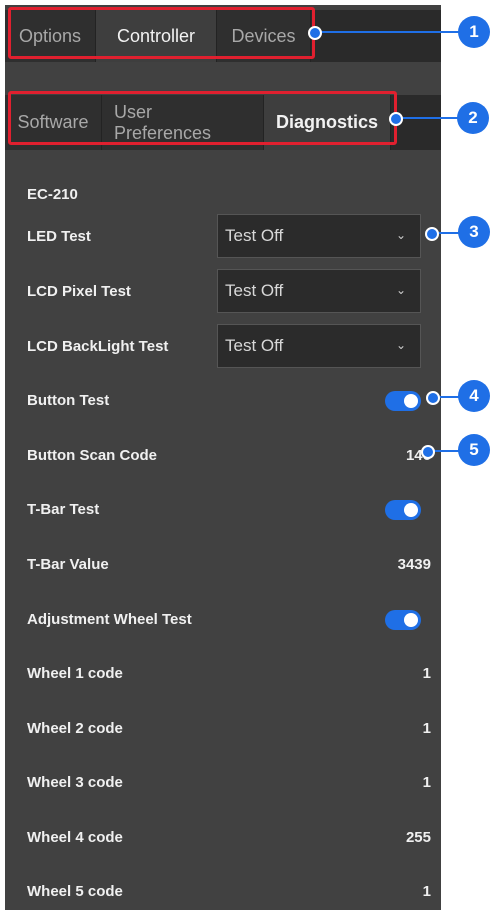 This screenshot has height=913, width=490. Describe the element at coordinates (229, 837) in the screenshot. I see `wheel-4-row: Wheel 4 code 255` at that location.